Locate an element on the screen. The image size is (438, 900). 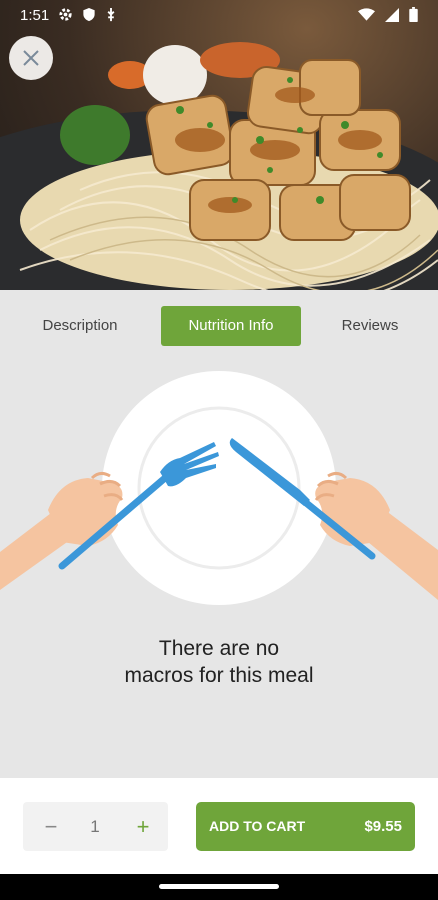
system-navigation-bar is located at coordinates (219, 887).